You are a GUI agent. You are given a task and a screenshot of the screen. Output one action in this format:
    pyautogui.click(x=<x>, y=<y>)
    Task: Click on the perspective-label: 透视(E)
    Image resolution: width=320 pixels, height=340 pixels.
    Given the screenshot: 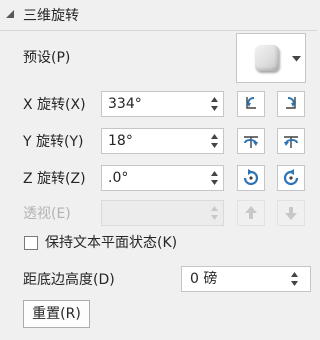 What is the action you would take?
    pyautogui.click(x=47, y=214)
    